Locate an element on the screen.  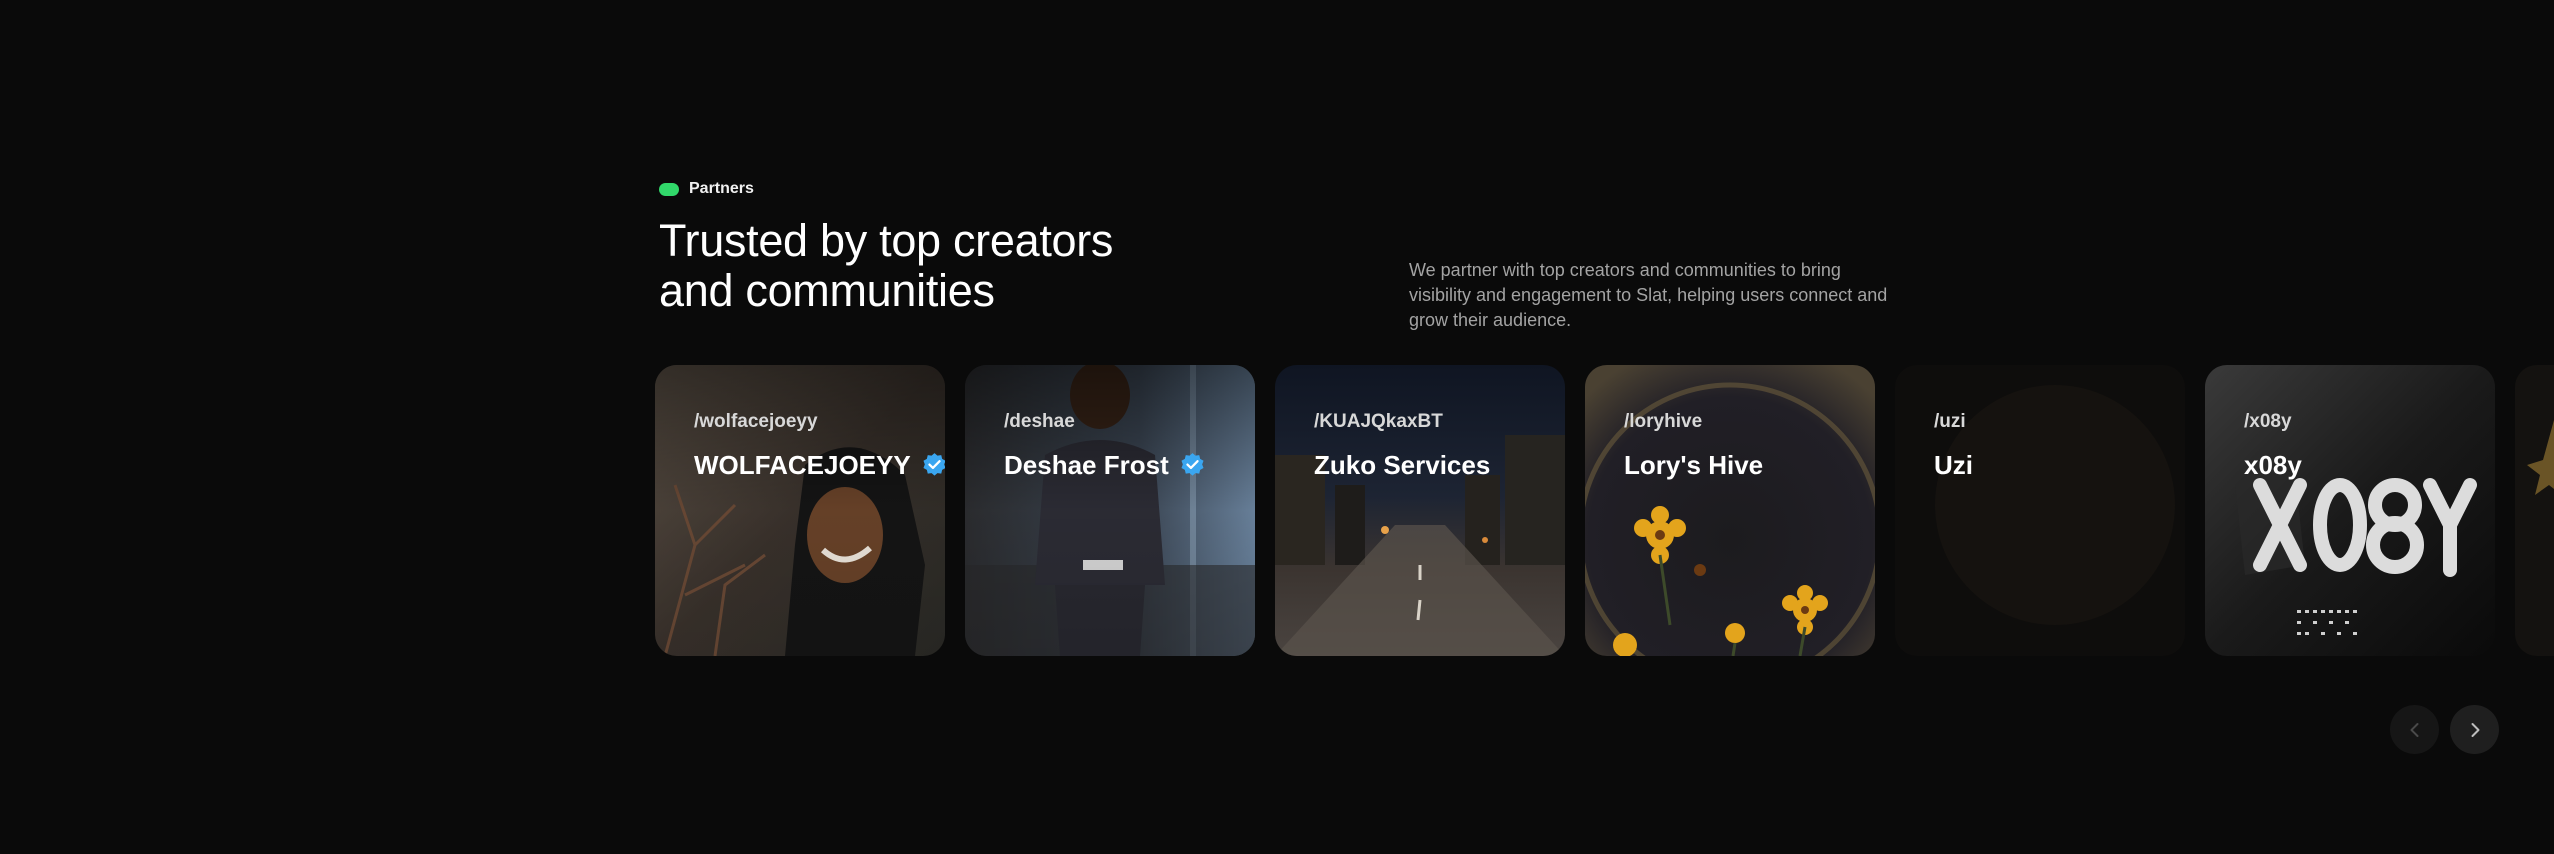
card-name: WOLFACEJOEYY is located at coordinates (802, 465).